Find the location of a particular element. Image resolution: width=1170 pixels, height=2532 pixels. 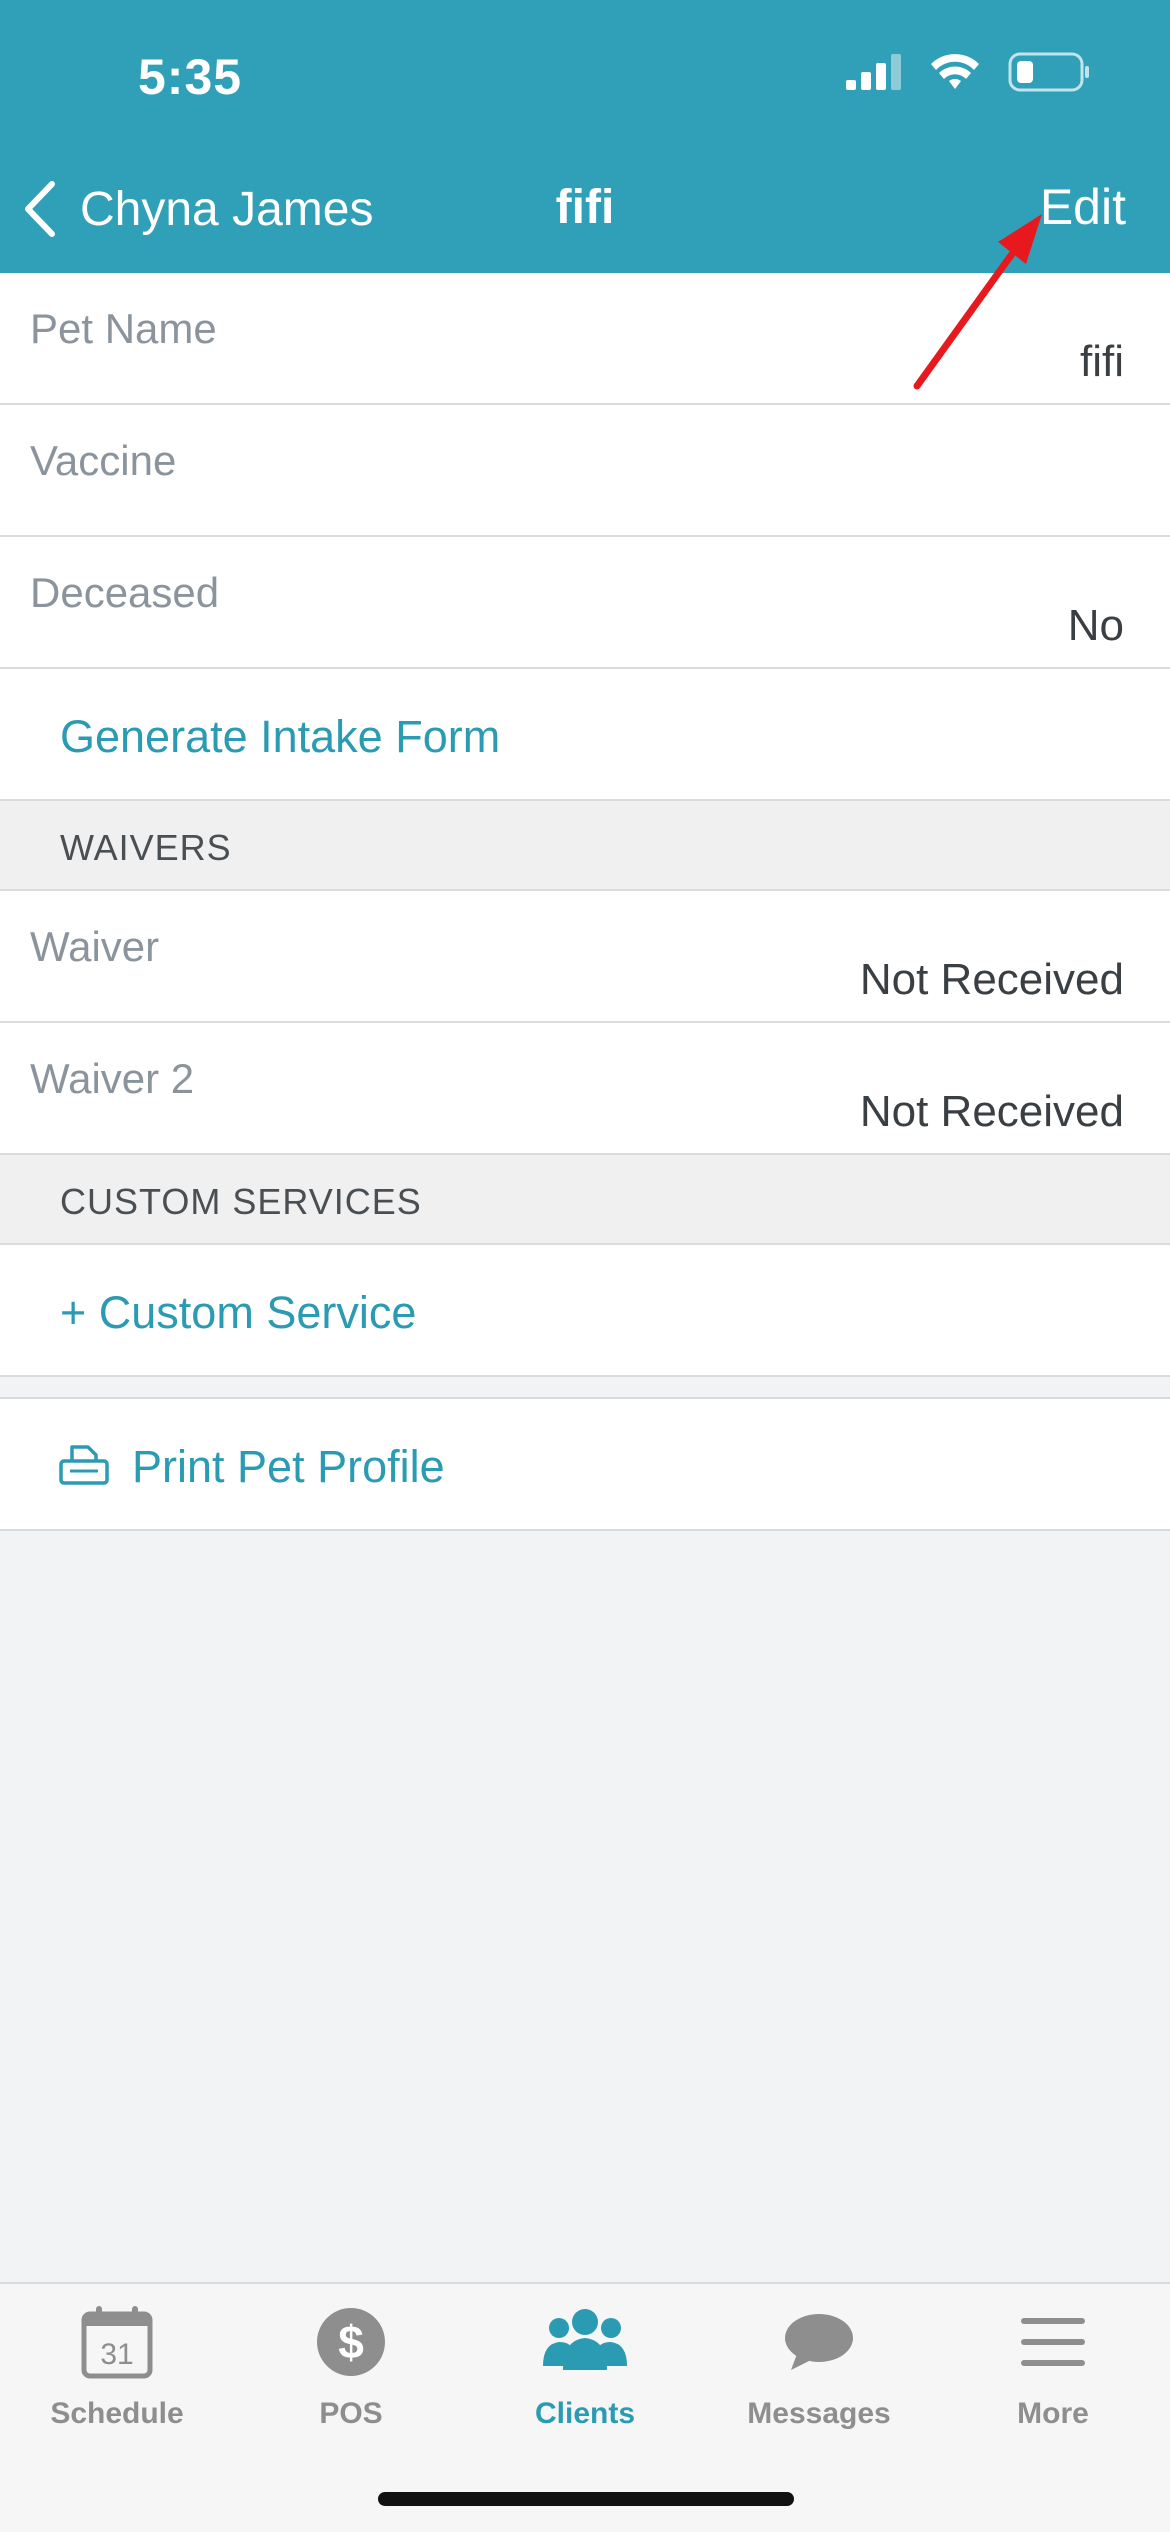

custom-services-section-header: CUSTOM SERVICES is located at coordinates (585, 1200).